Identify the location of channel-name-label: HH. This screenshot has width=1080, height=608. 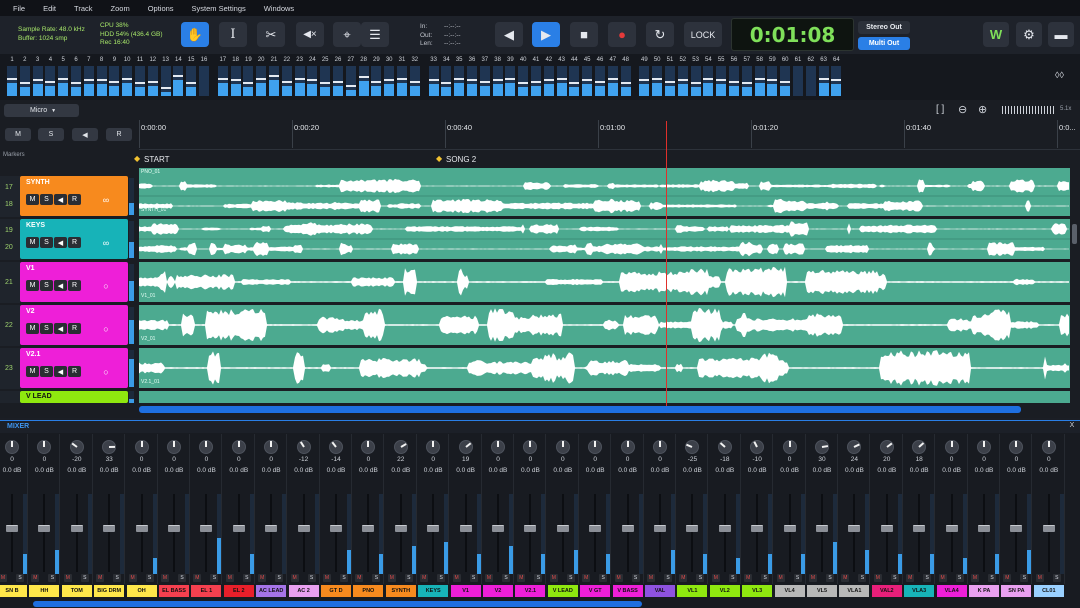
(44, 591).